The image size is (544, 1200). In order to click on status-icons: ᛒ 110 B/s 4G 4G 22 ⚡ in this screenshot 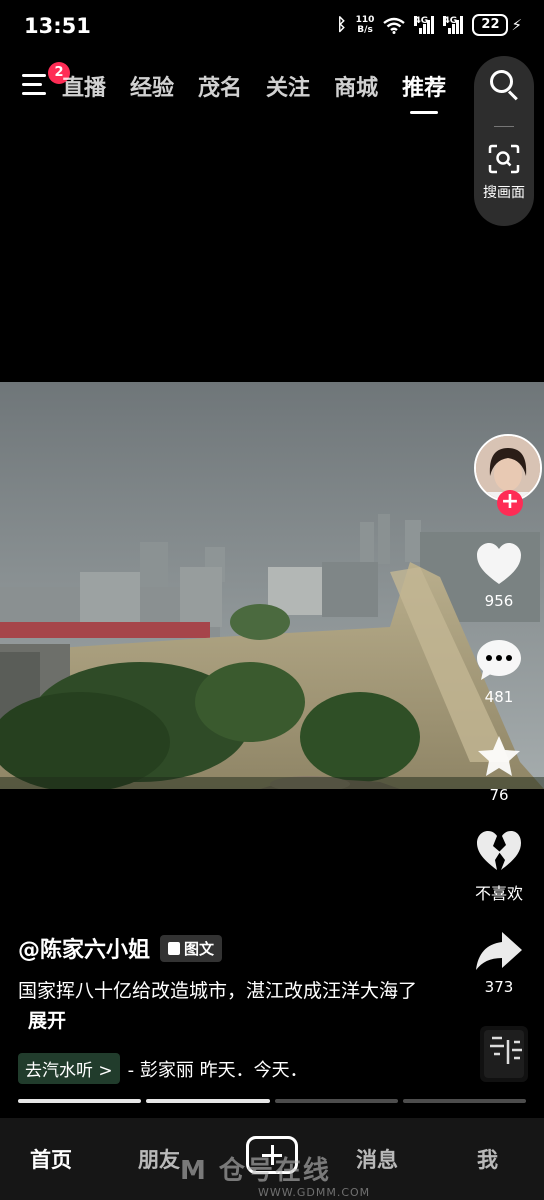, I will do `click(429, 25)`.